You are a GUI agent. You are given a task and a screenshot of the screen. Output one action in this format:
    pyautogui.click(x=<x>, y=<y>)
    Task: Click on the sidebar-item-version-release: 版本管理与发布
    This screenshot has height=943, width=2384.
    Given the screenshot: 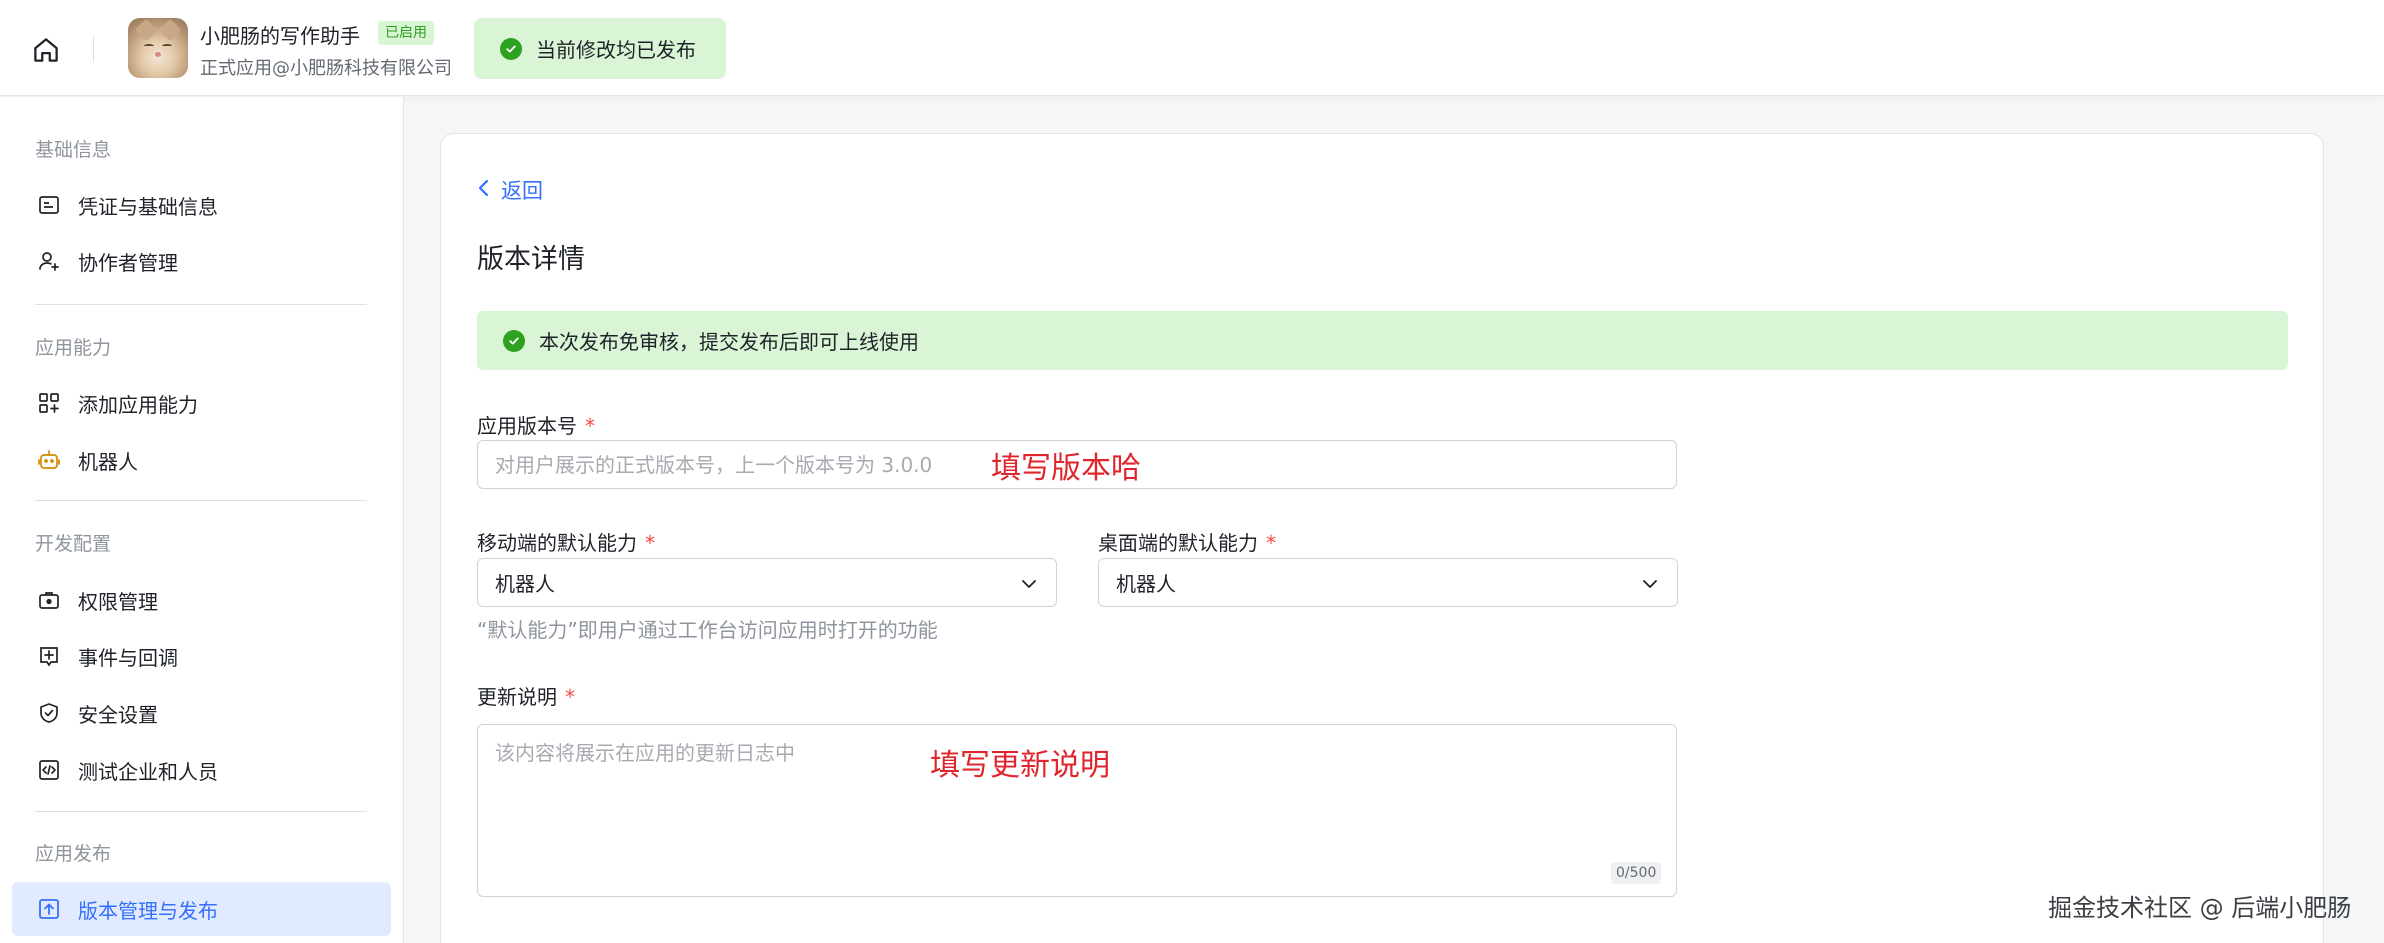 What is the action you would take?
    pyautogui.click(x=201, y=909)
    